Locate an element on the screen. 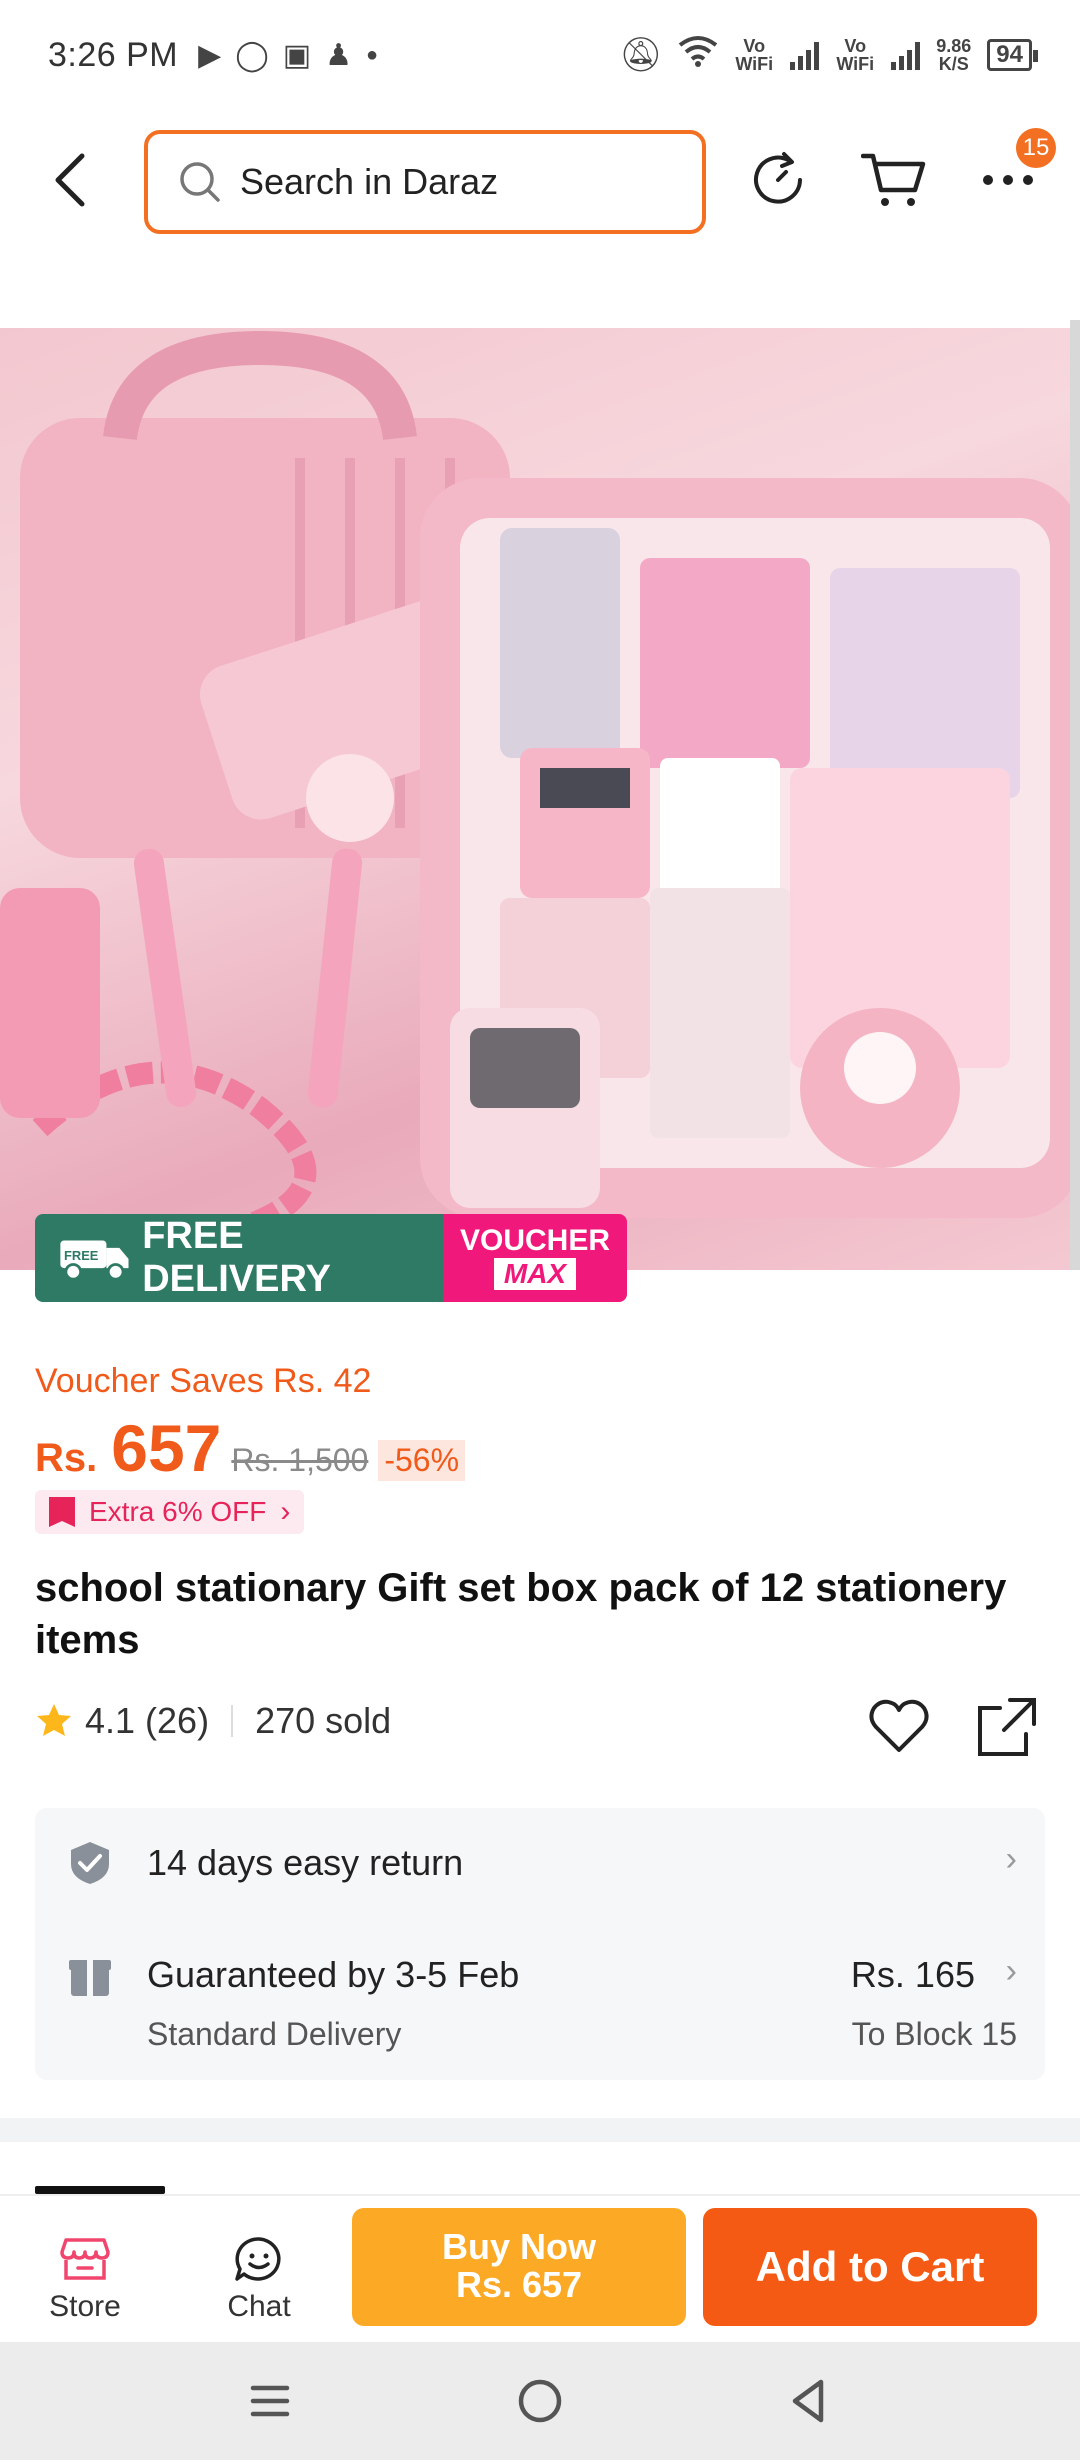 This screenshot has height=2460, width=1080. history-icon is located at coordinates (778, 178).